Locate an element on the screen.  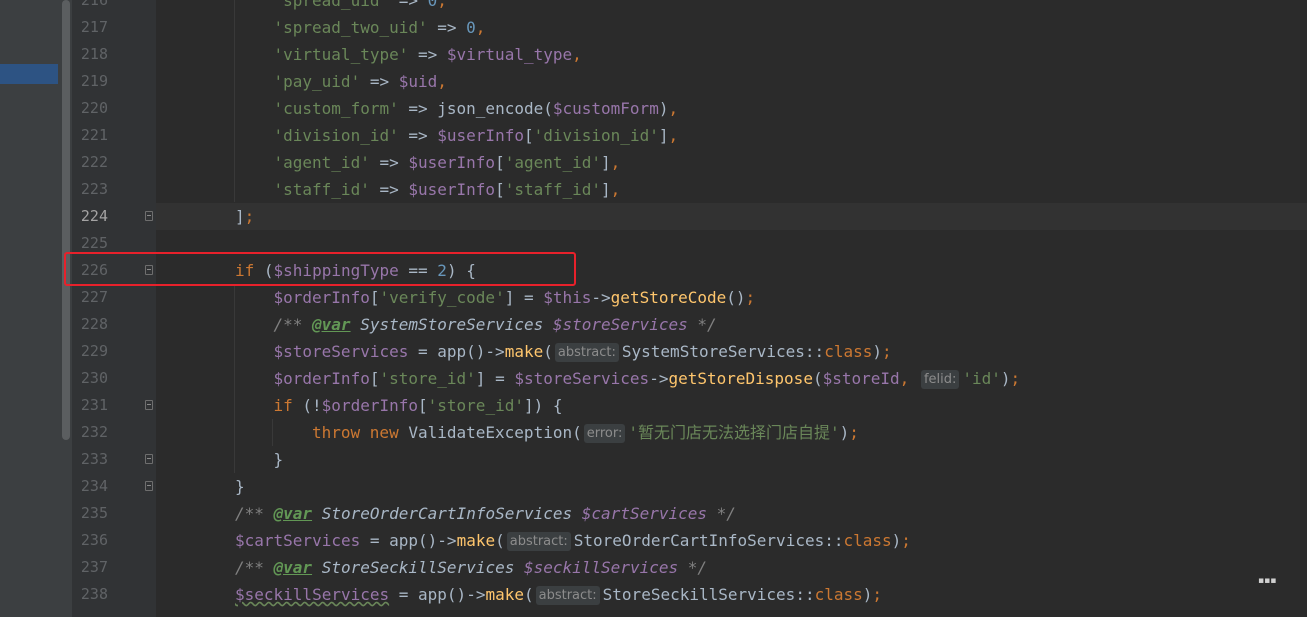
code-token: SystemStoreServices:: is located at coordinates (723, 351).